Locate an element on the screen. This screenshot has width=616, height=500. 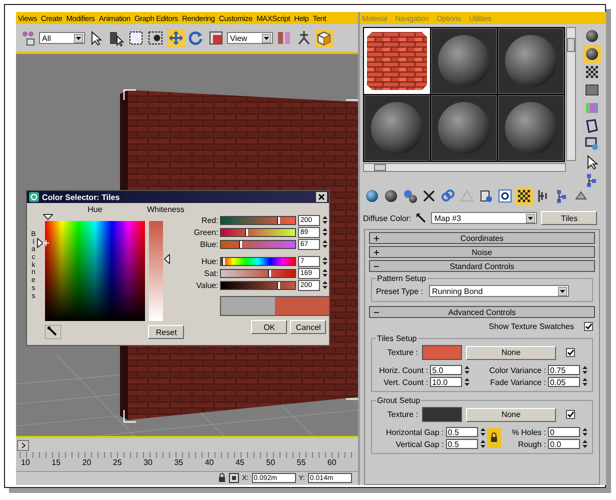
vertical-scrollbar is located at coordinates (571, 94).